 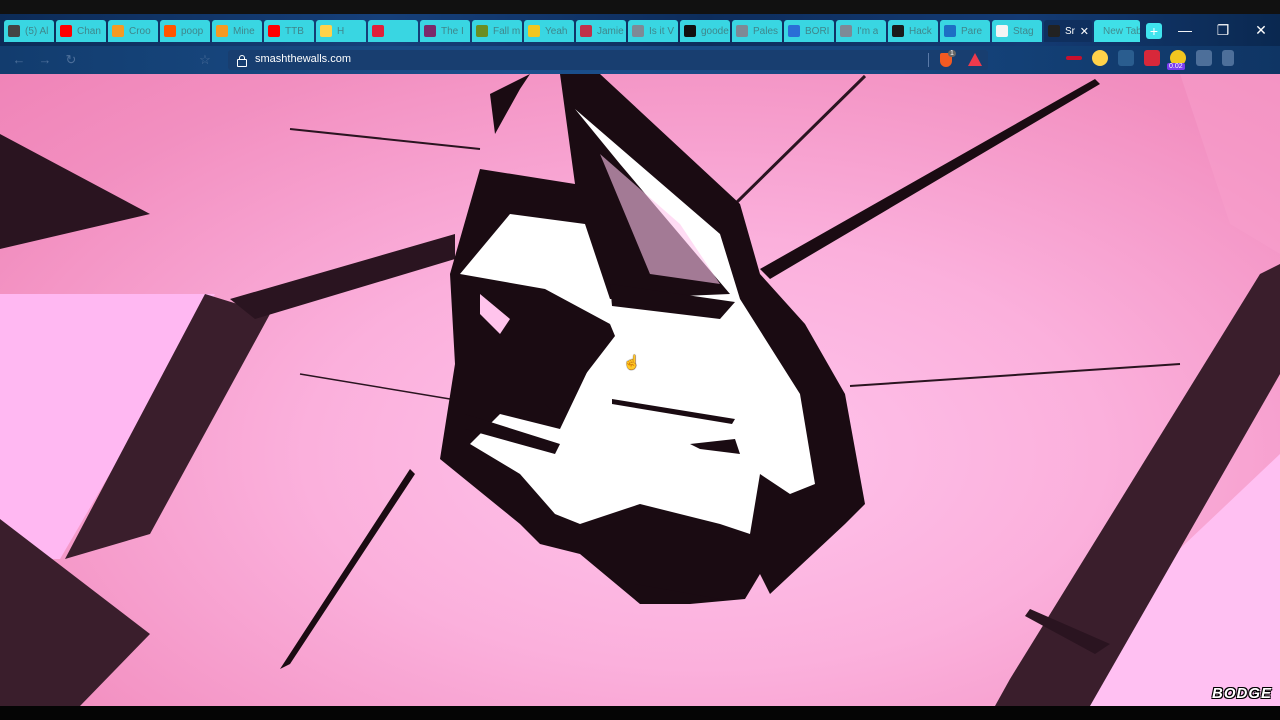 I want to click on lock-icon, so click(x=242, y=61).